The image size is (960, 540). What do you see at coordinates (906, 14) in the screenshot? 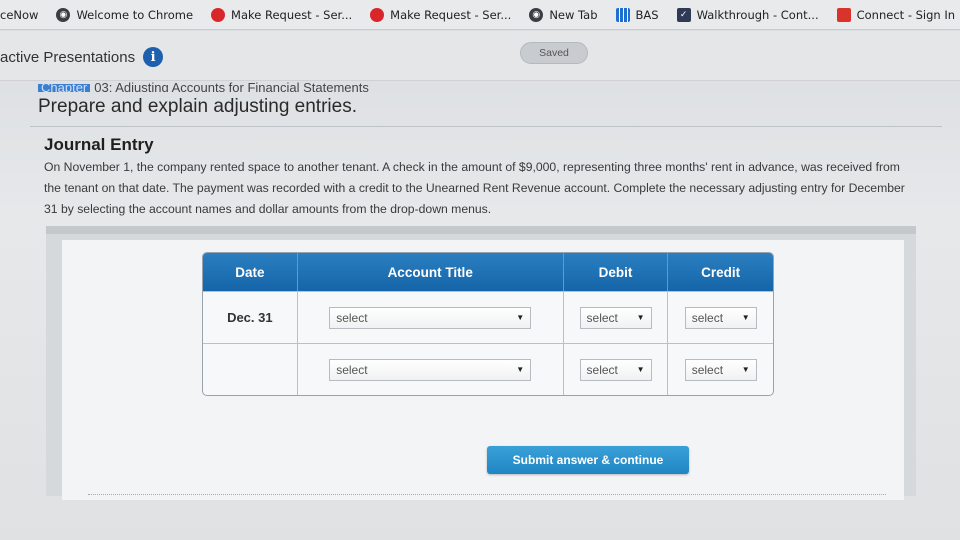
I see `bookmark-label: Connect - Sign In` at bounding box center [906, 14].